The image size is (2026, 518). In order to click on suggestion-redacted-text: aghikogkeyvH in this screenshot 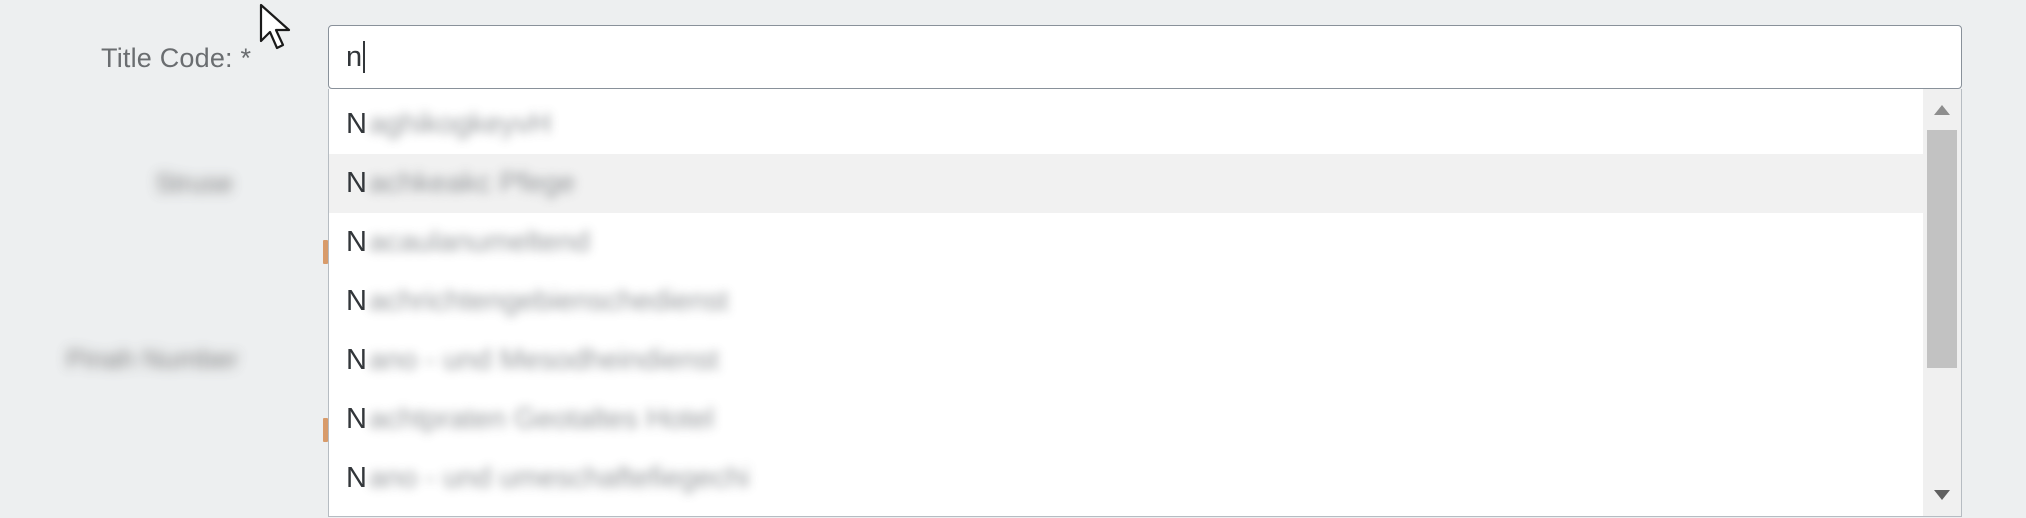, I will do `click(460, 124)`.